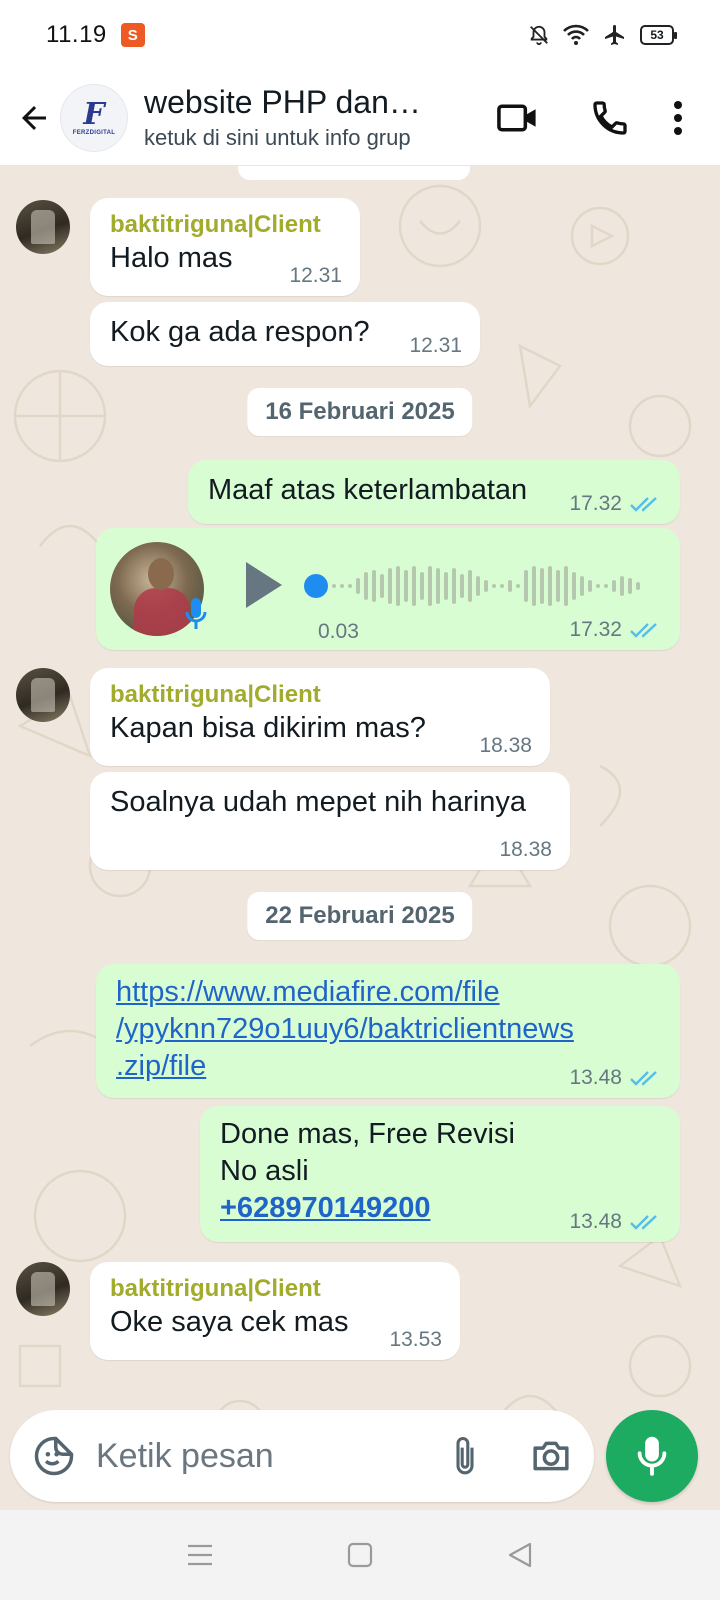  I want to click on phone-icon, so click(610, 117).